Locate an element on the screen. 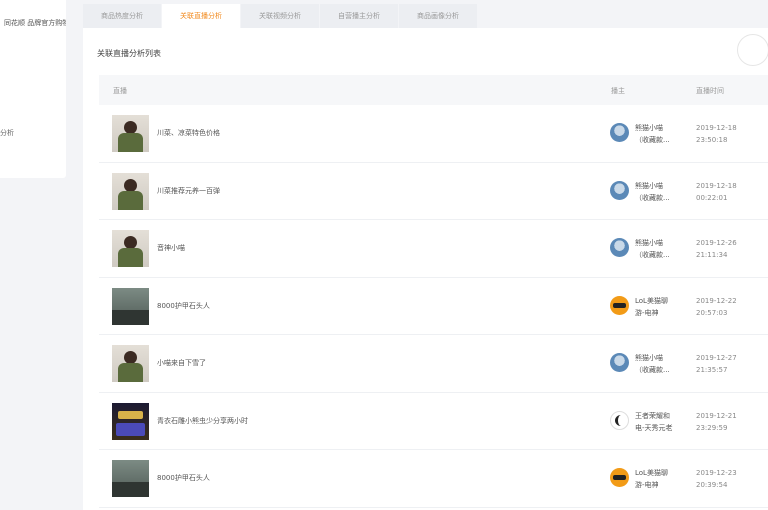 Image resolution: width=768 pixels, height=510 pixels. column-time: 直播时间 is located at coordinates (710, 91).